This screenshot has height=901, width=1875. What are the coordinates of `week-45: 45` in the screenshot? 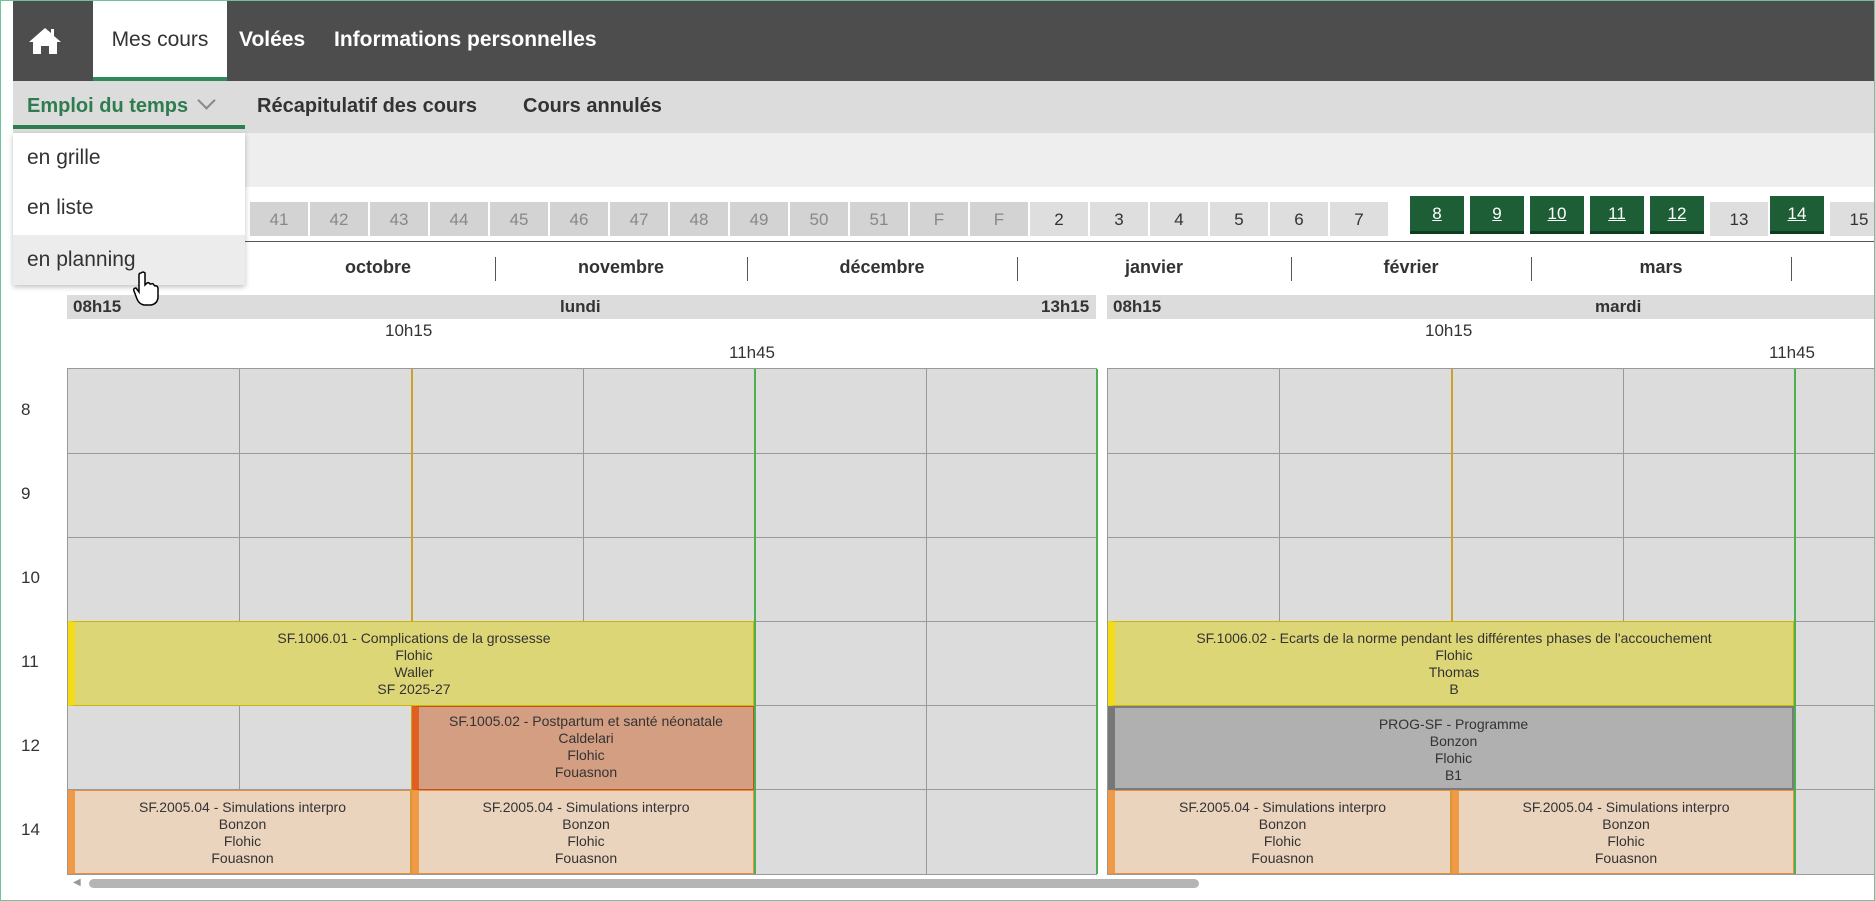 It's located at (519, 219).